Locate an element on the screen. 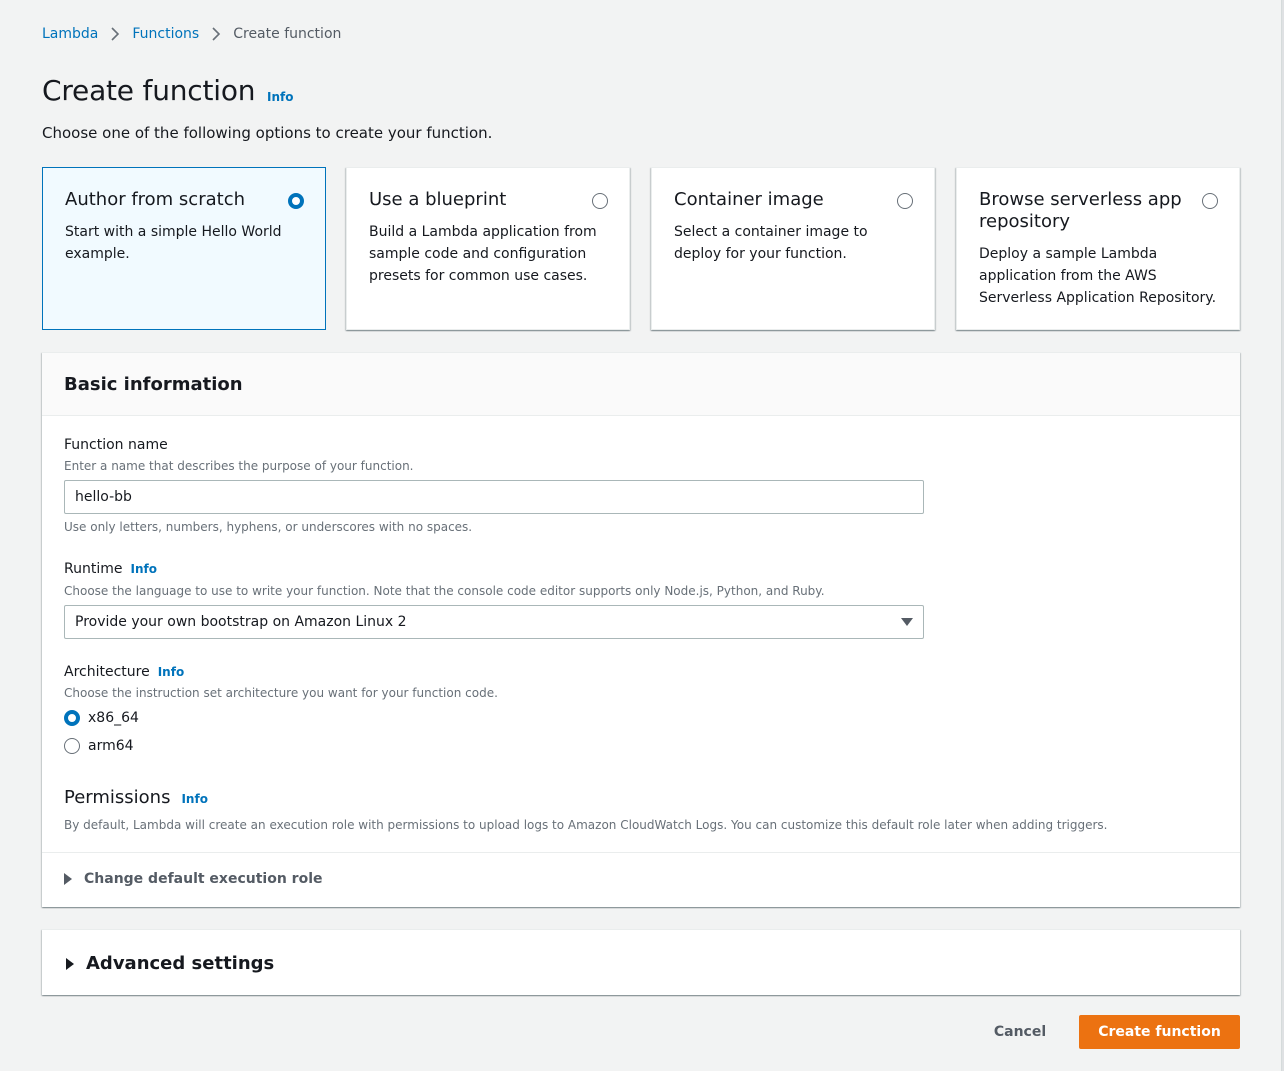 The width and height of the screenshot is (1284, 1071). option-title: Author from scratch is located at coordinates (155, 199).